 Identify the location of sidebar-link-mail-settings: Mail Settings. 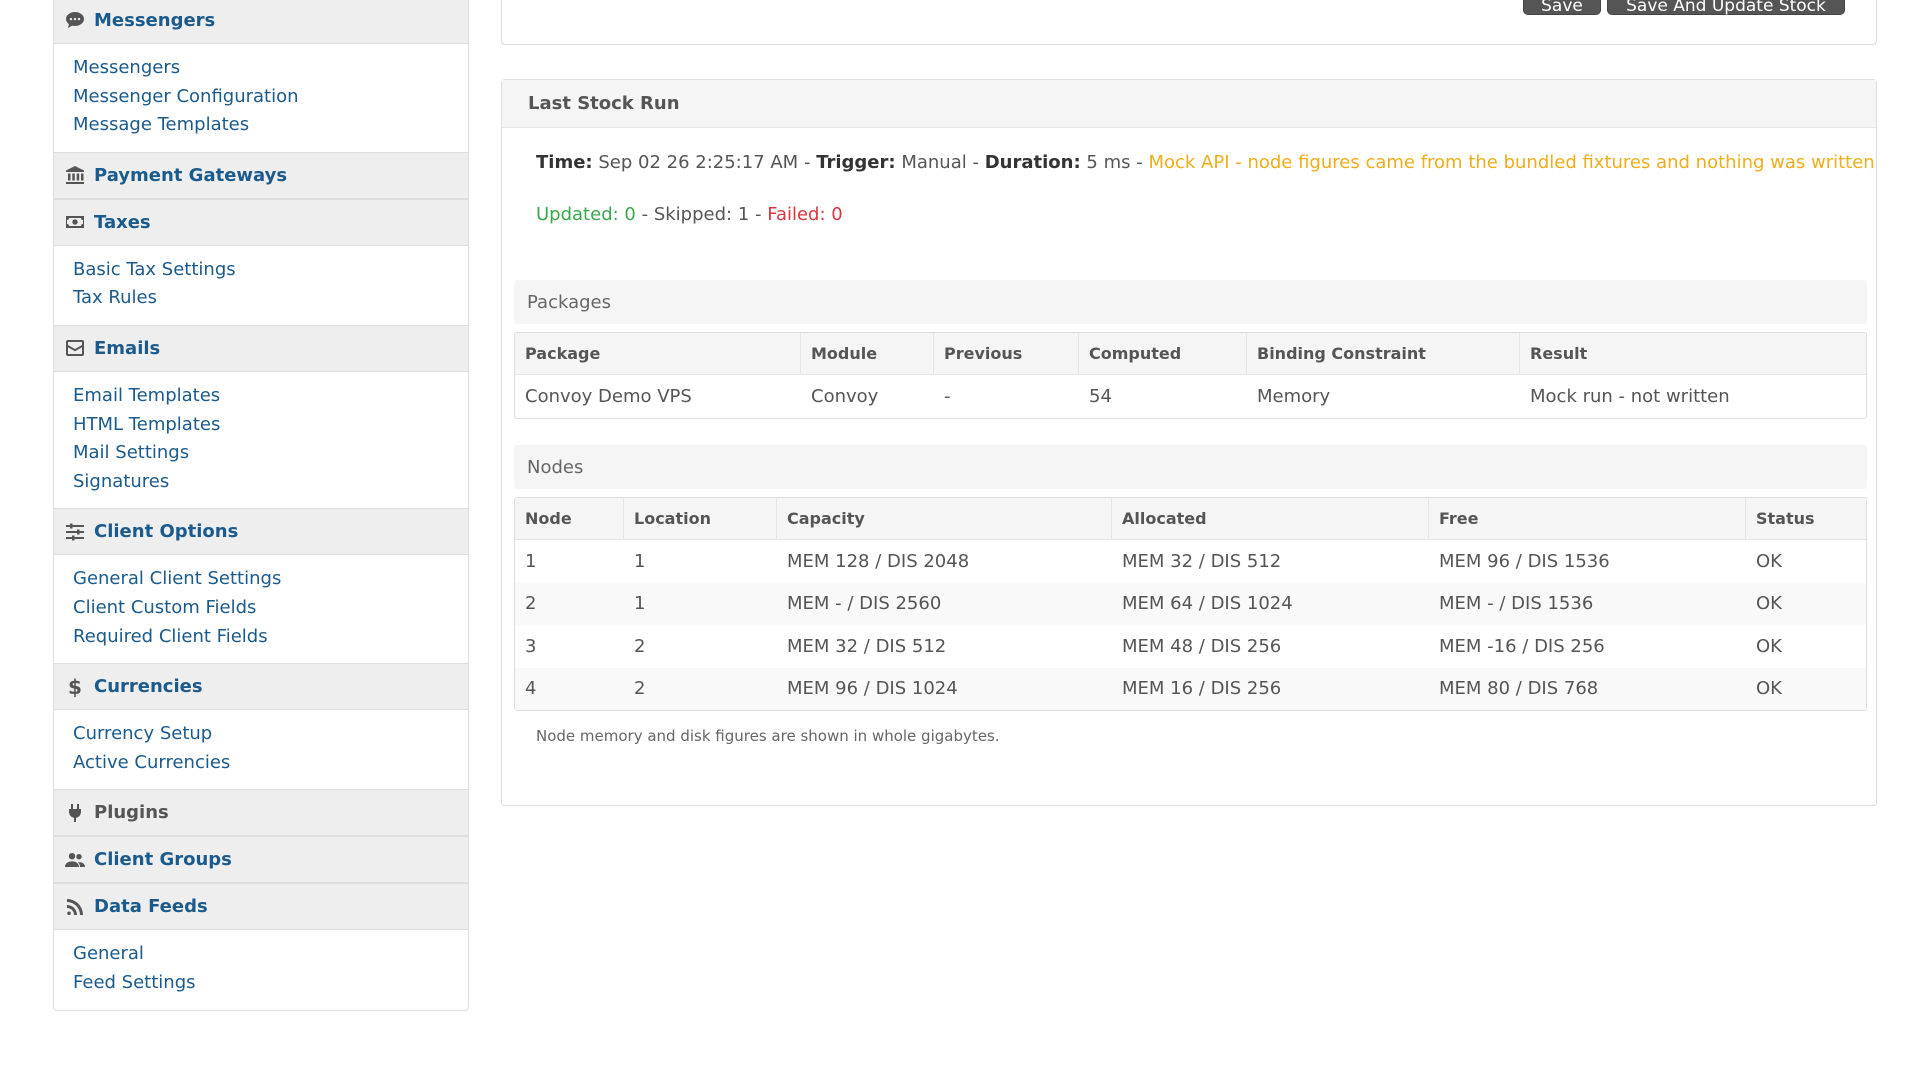
(270, 453).